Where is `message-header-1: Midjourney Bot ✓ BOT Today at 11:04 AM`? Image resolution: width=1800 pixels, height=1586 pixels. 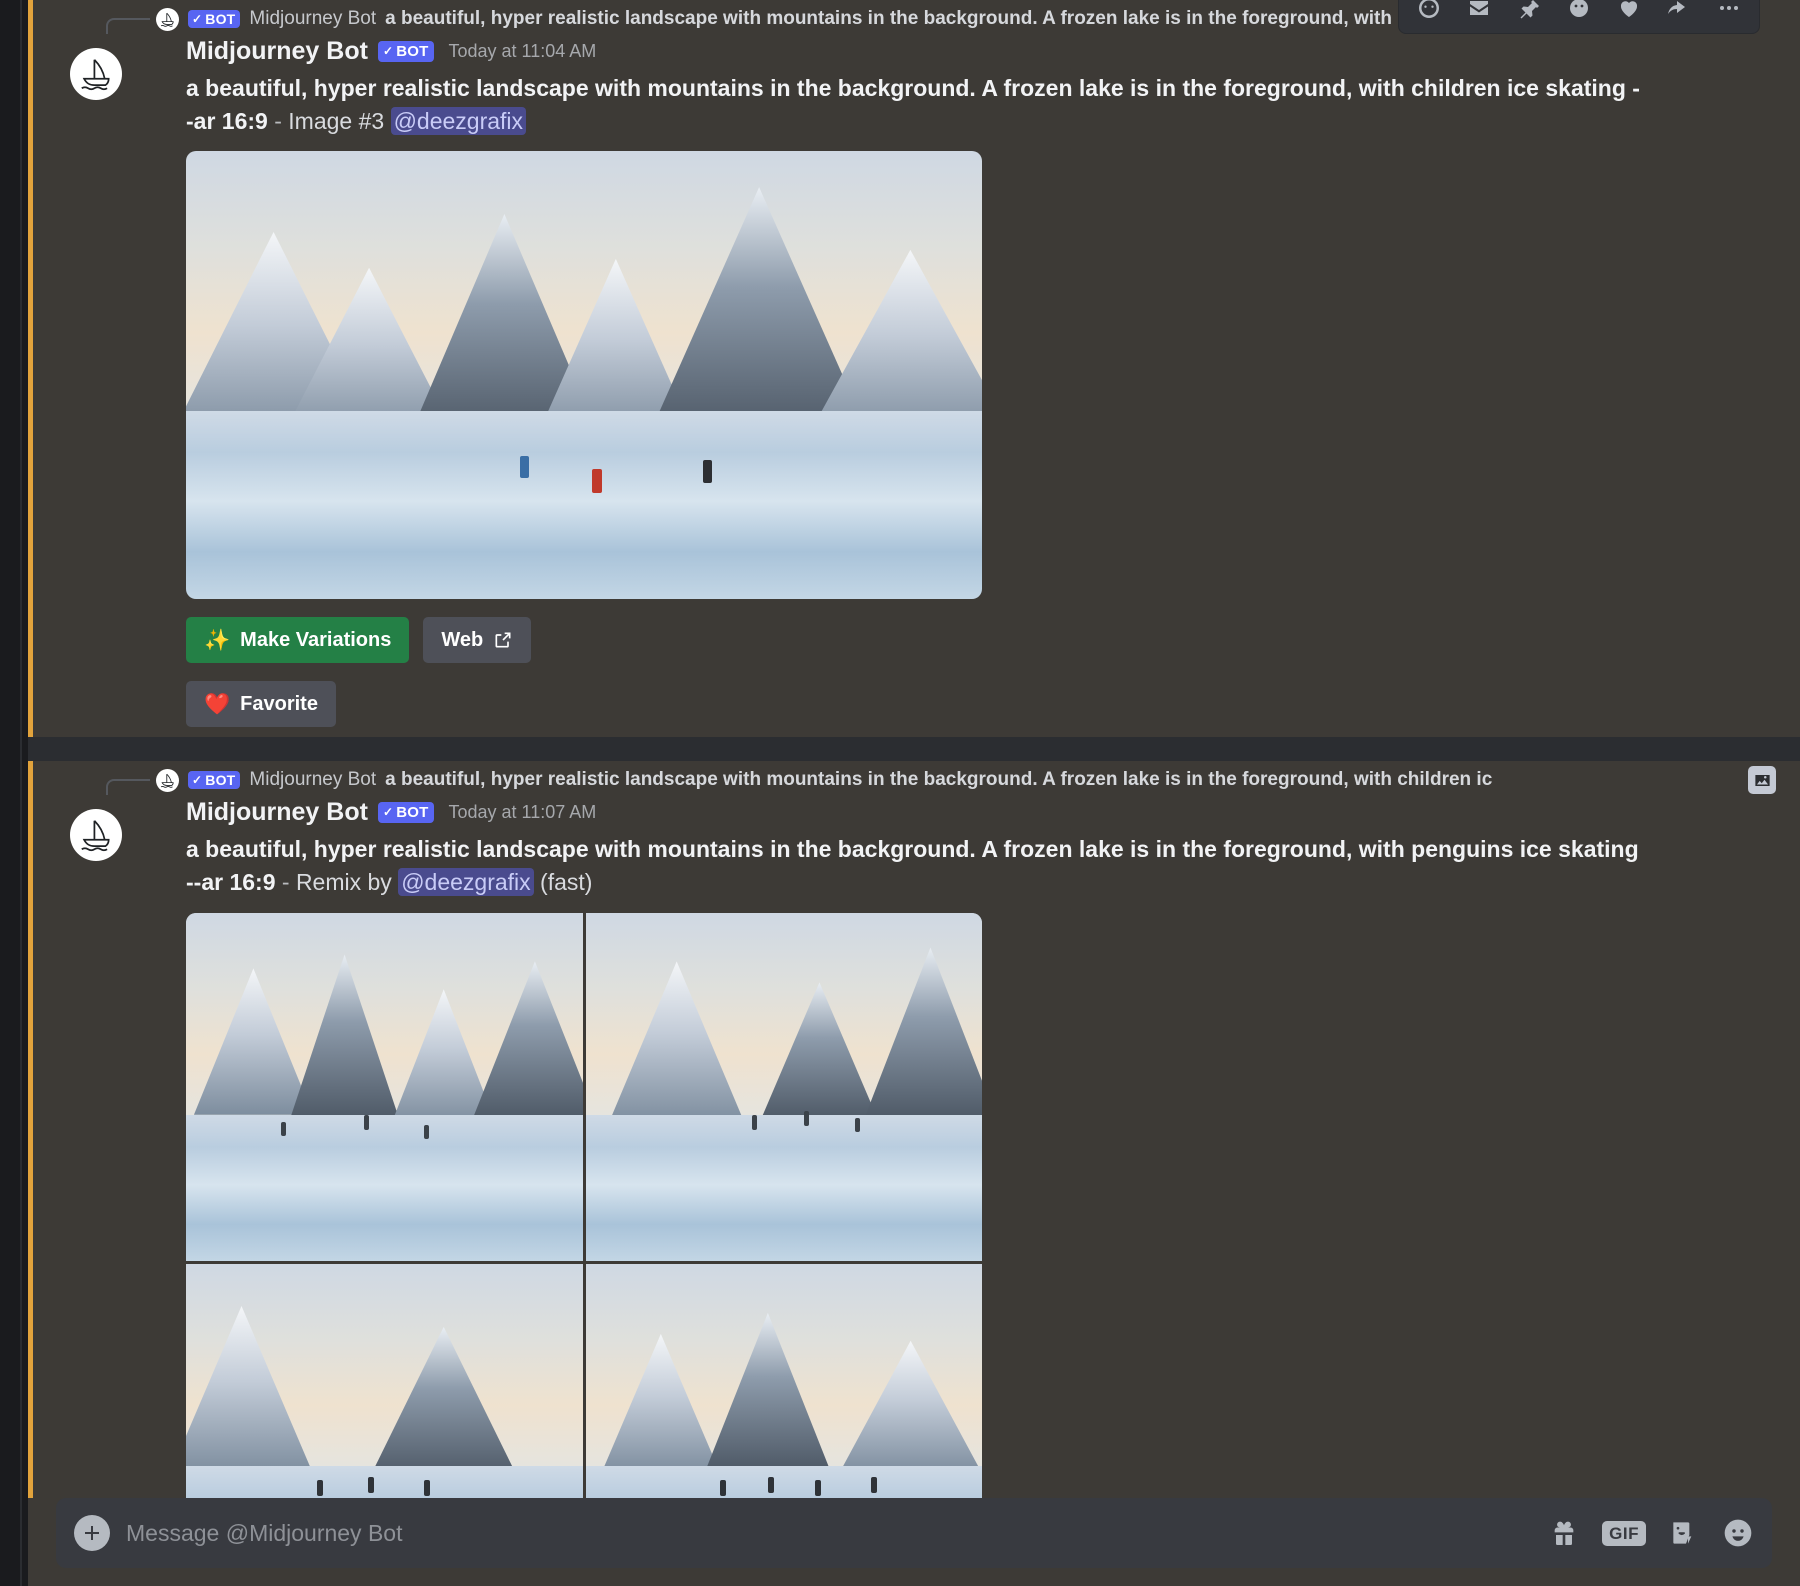
message-header-1: Midjourney Bot ✓ BOT Today at 11:04 AM is located at coordinates (969, 51).